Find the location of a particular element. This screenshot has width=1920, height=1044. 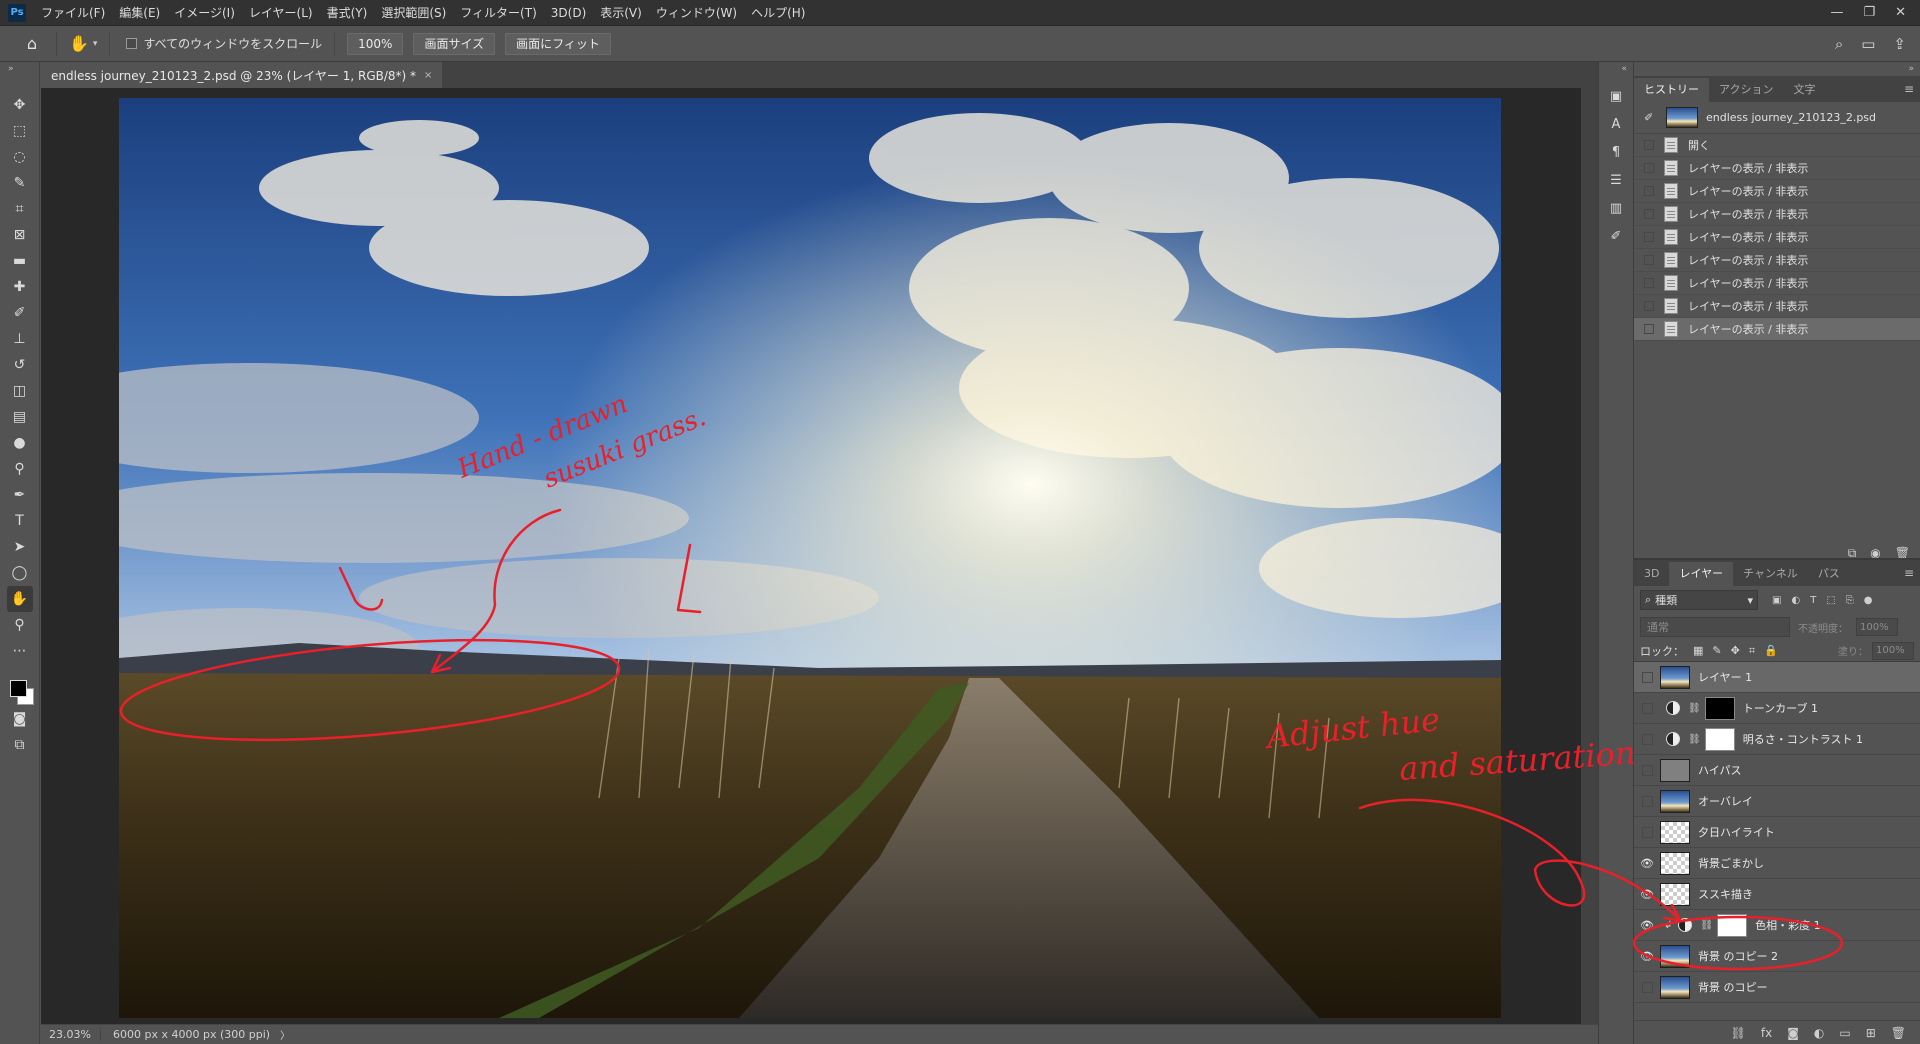

healing-tool-icon: ✚ is located at coordinates (20, 287).